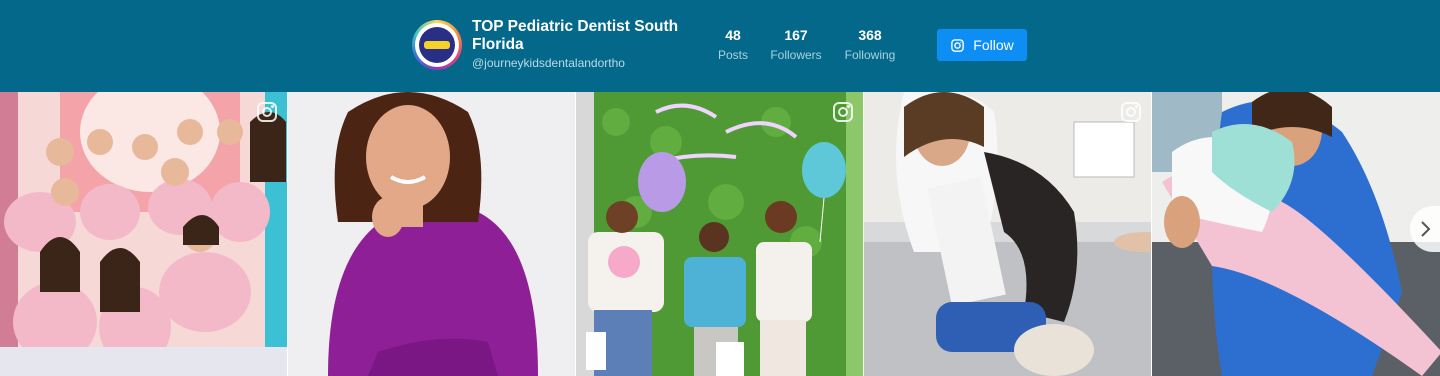 The image size is (1440, 376). I want to click on follow-button-label: Follow, so click(993, 45).